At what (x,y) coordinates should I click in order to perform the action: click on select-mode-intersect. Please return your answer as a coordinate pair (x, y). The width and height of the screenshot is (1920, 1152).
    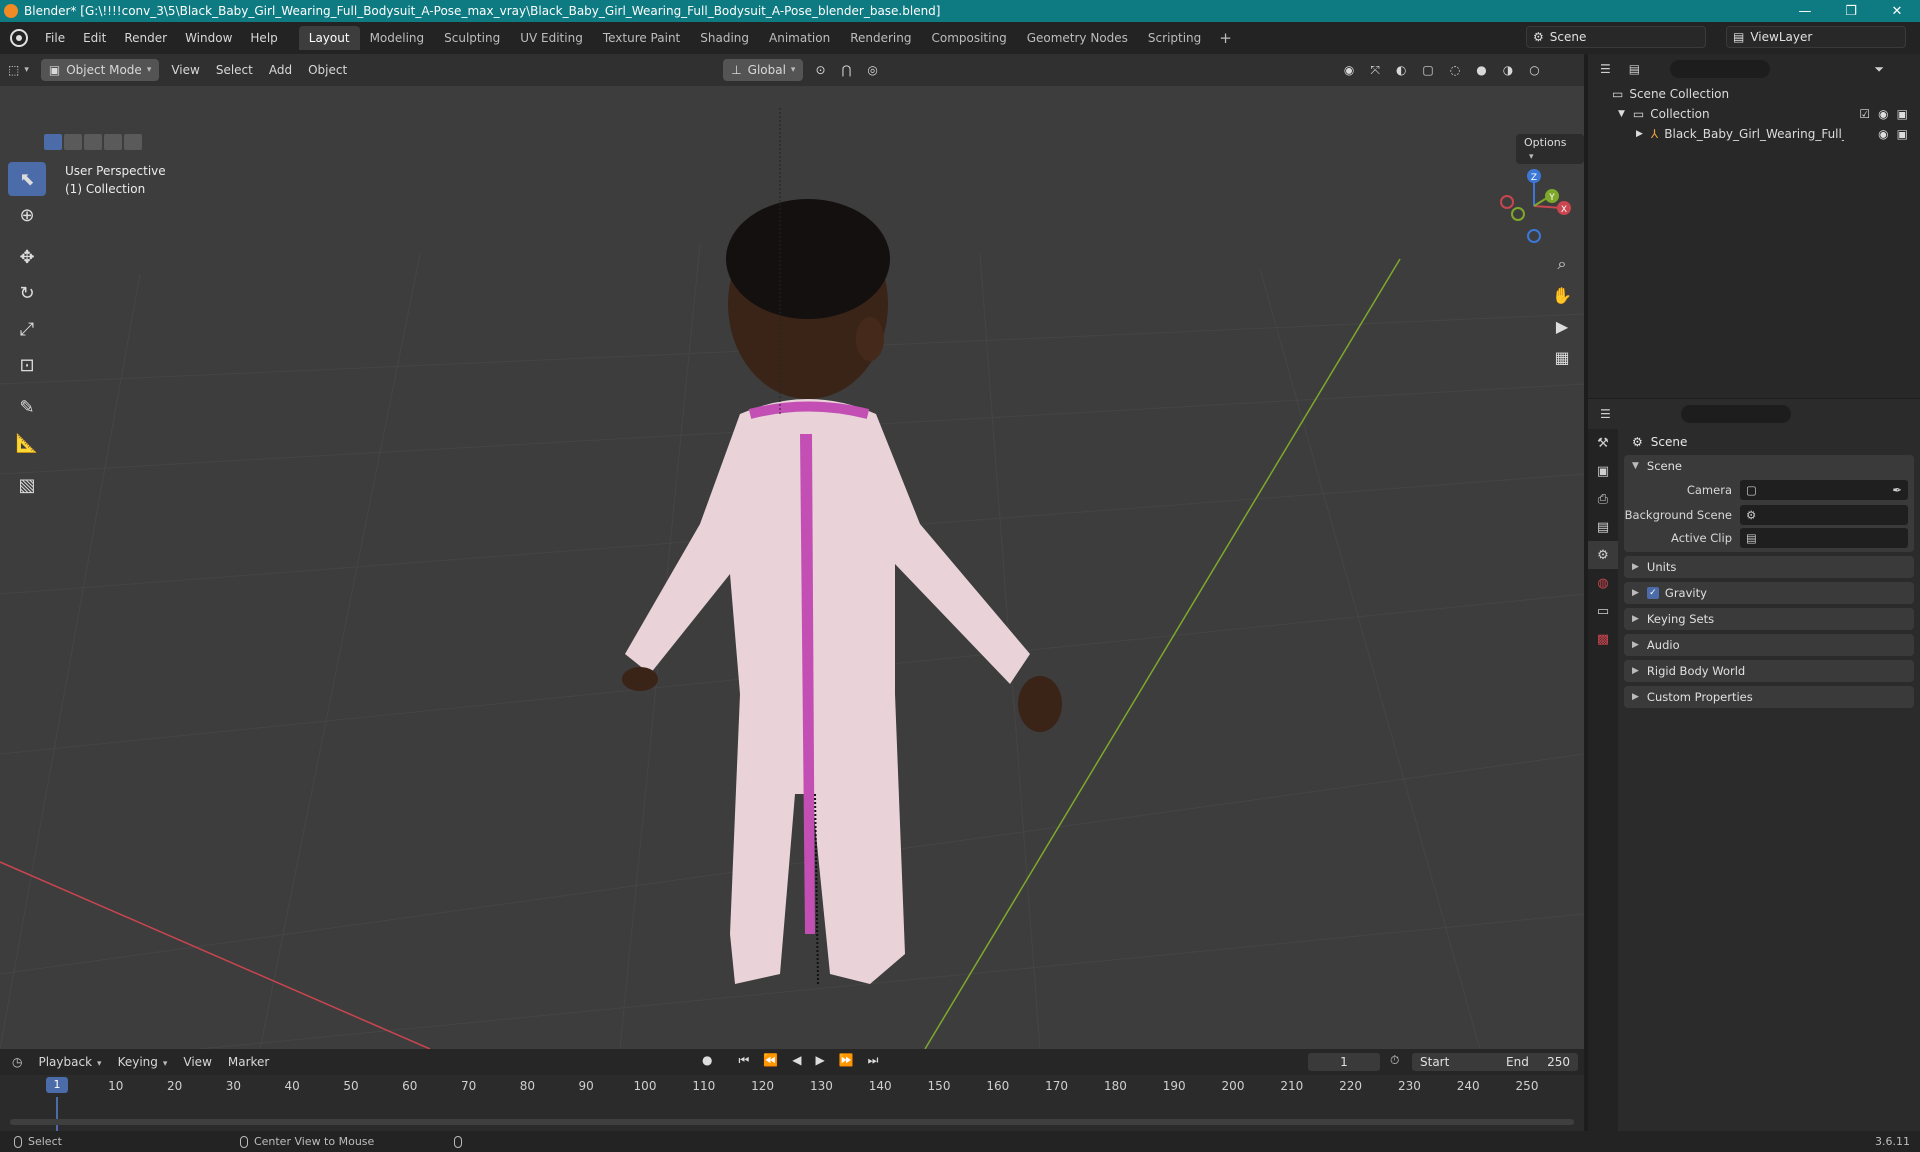
    Looking at the image, I should click on (133, 142).